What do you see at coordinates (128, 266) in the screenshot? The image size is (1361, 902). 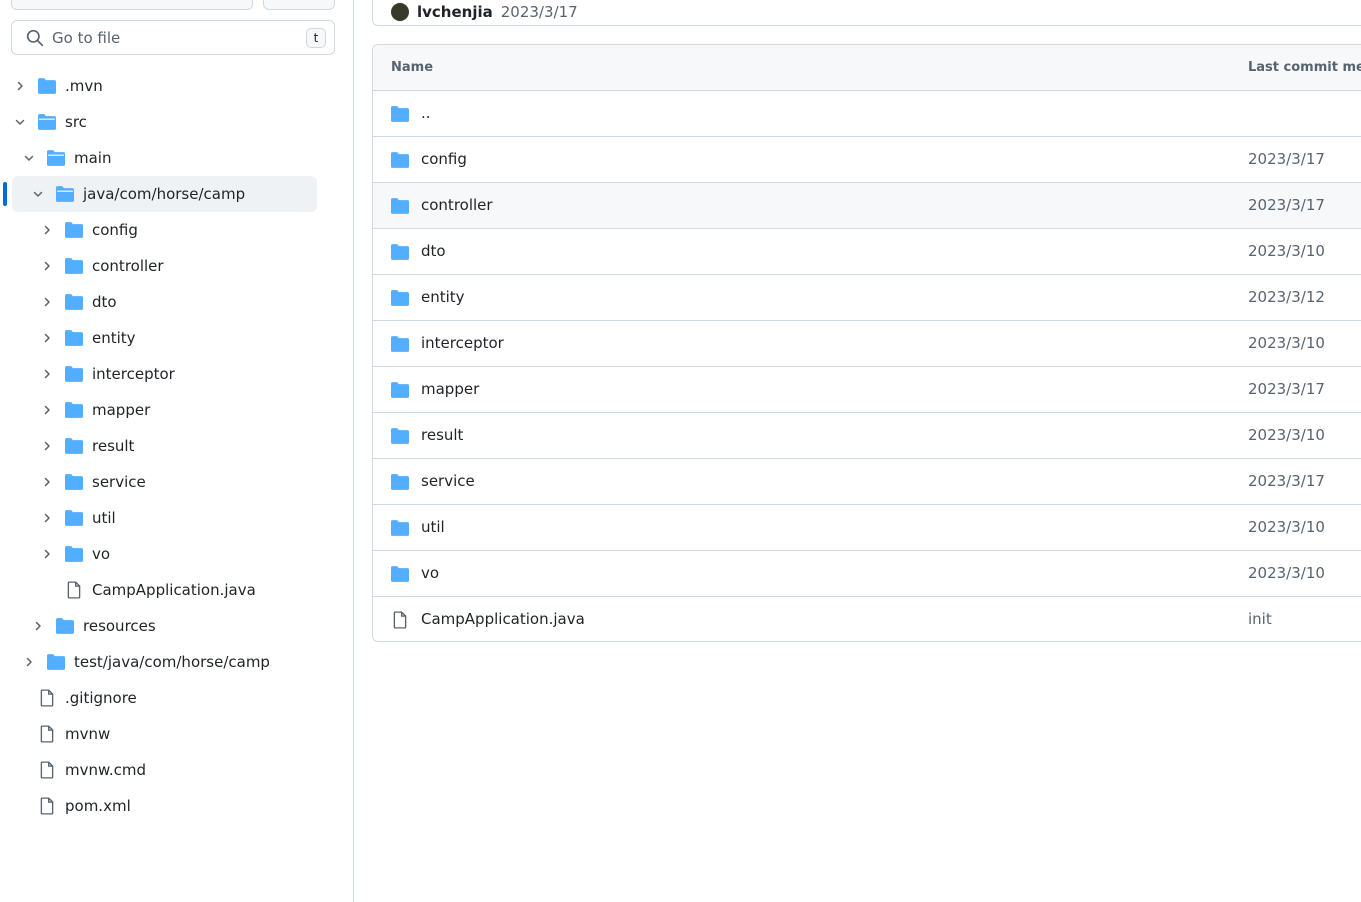 I see `tree-item-label: controller` at bounding box center [128, 266].